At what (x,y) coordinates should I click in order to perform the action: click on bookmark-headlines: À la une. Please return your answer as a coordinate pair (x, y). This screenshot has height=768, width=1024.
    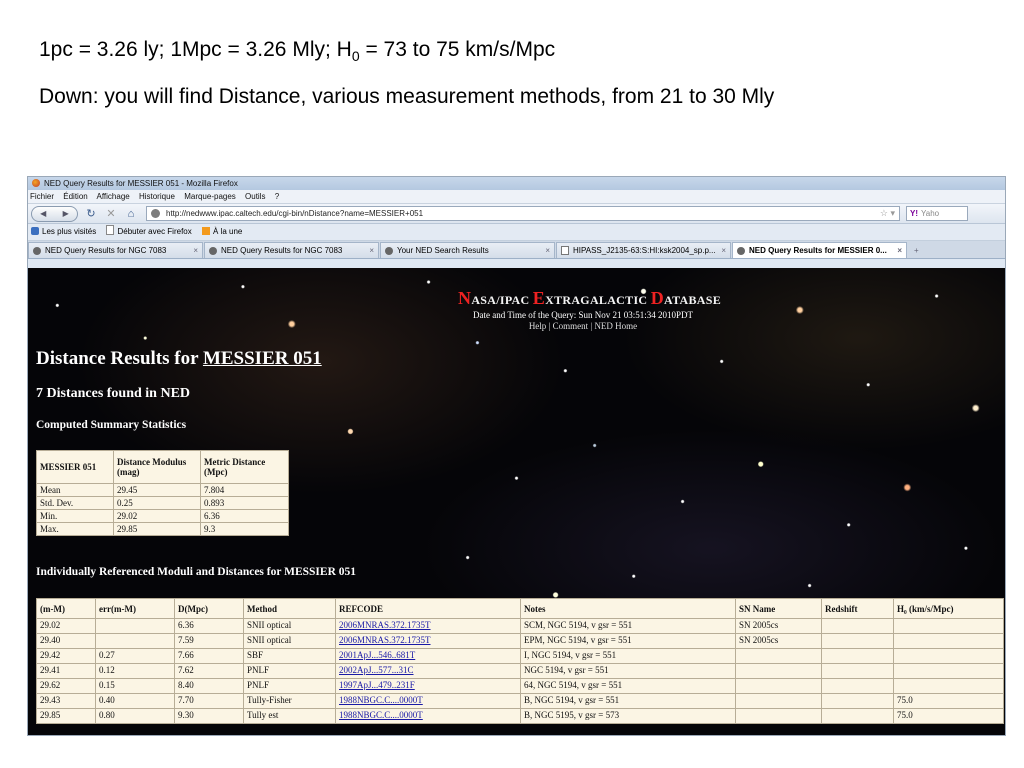
    Looking at the image, I should click on (221, 231).